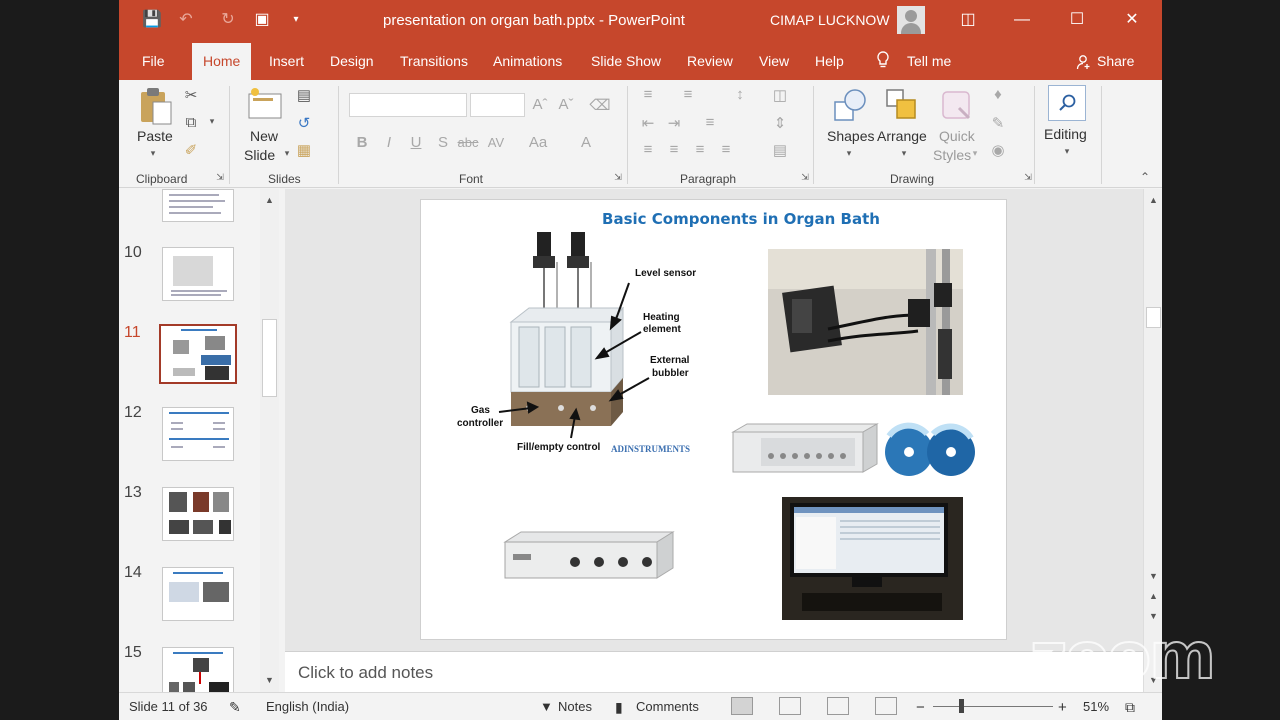  I want to click on notes-placeholder: Click to add notes, so click(365, 673).